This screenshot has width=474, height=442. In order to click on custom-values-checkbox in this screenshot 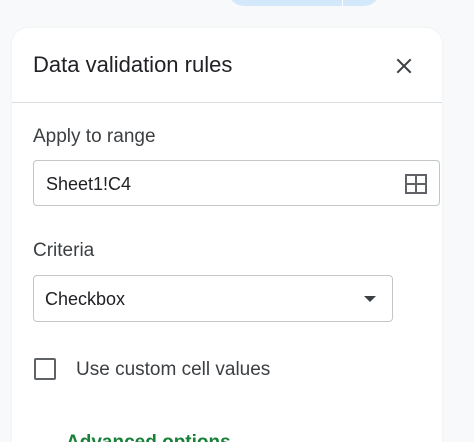, I will do `click(45, 369)`.